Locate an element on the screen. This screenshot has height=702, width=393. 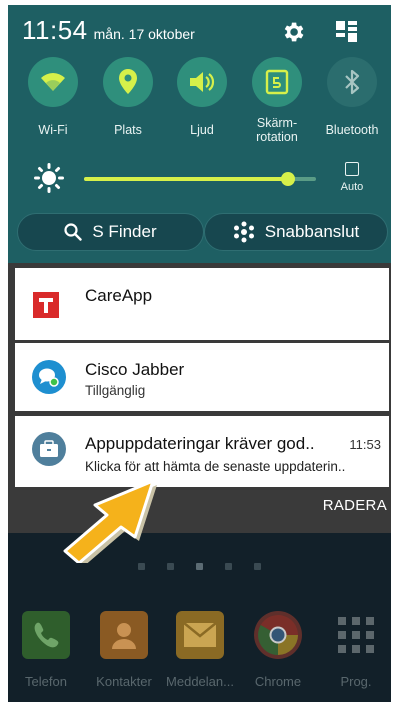
chrome-icon is located at coordinates (278, 635).